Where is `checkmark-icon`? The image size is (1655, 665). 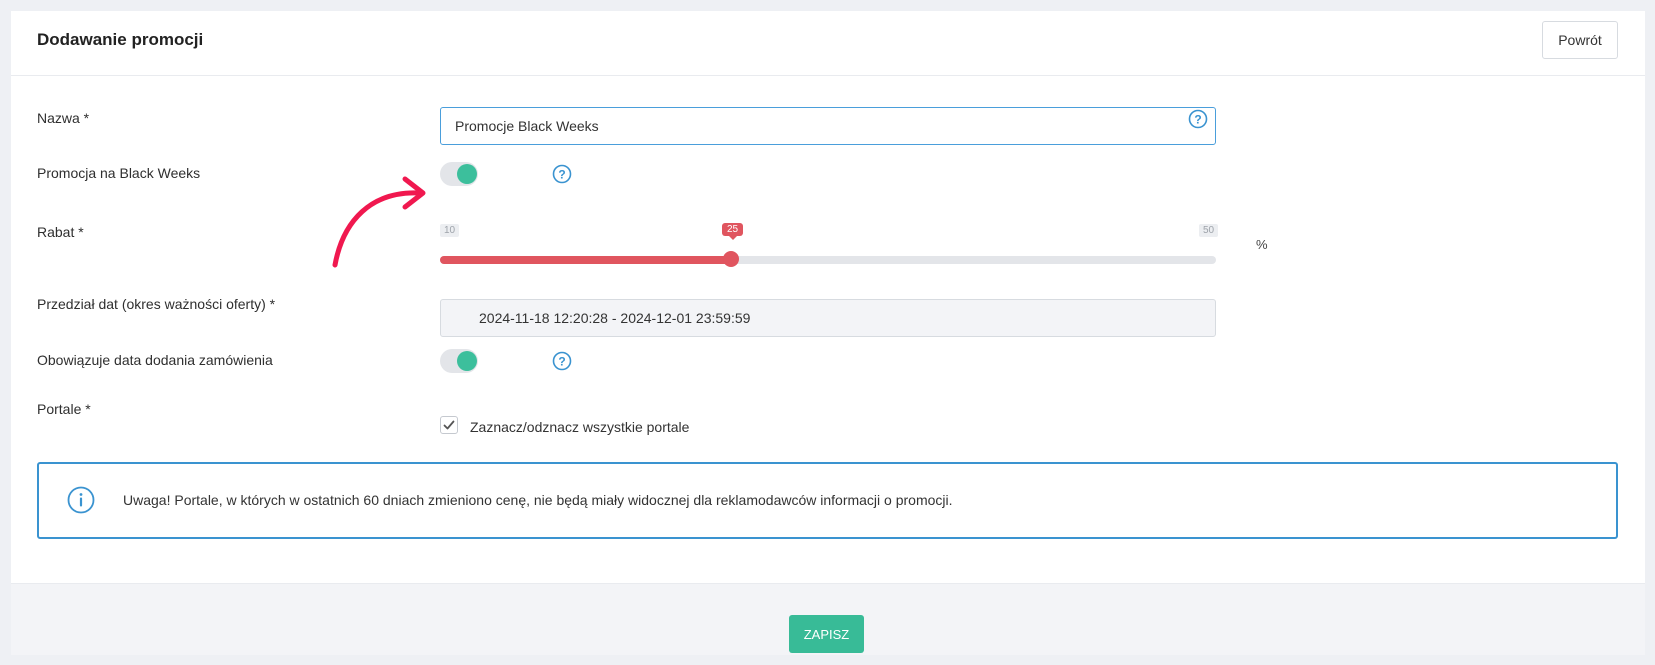 checkmark-icon is located at coordinates (449, 425).